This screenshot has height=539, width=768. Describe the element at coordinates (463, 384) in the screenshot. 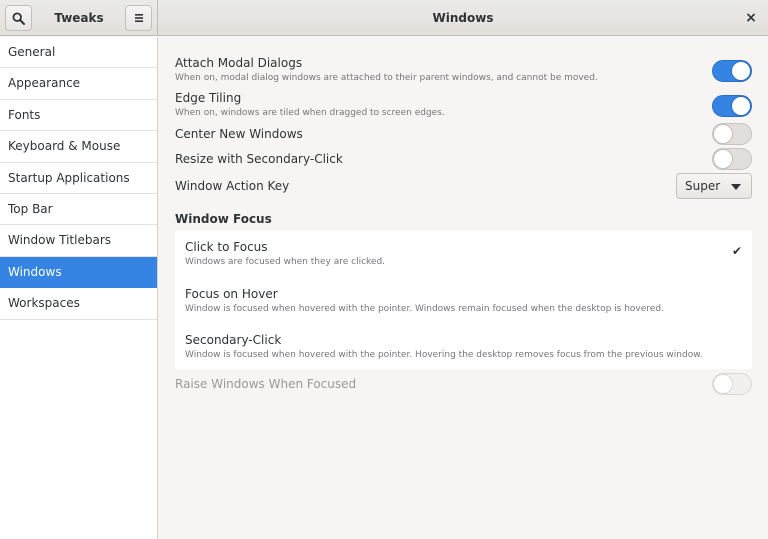

I see `raise-windows-row: Raise Windows When Focused` at that location.